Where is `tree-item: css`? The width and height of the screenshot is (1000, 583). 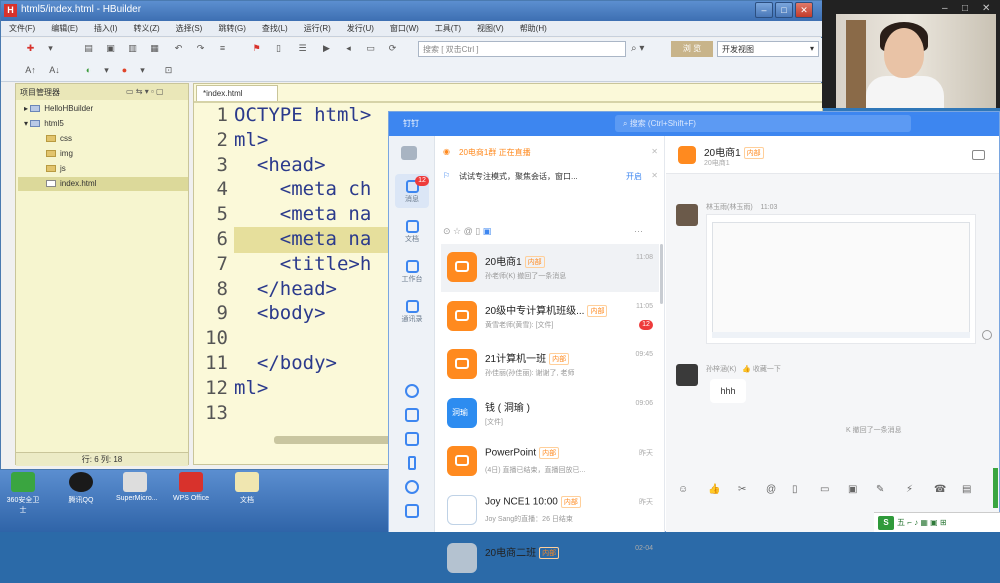 tree-item: css is located at coordinates (59, 139).